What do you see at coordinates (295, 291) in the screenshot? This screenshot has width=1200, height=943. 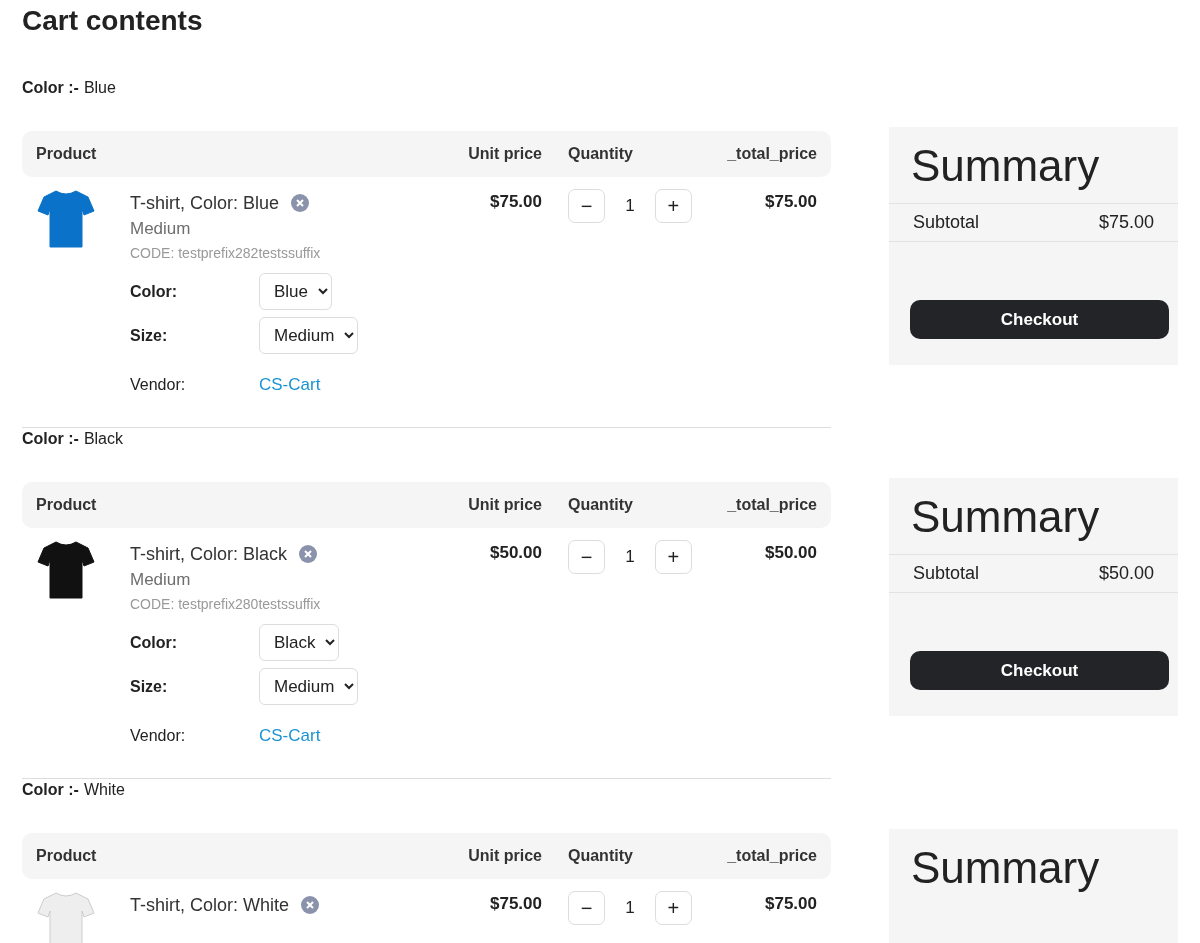 I see `option-select: Blue` at bounding box center [295, 291].